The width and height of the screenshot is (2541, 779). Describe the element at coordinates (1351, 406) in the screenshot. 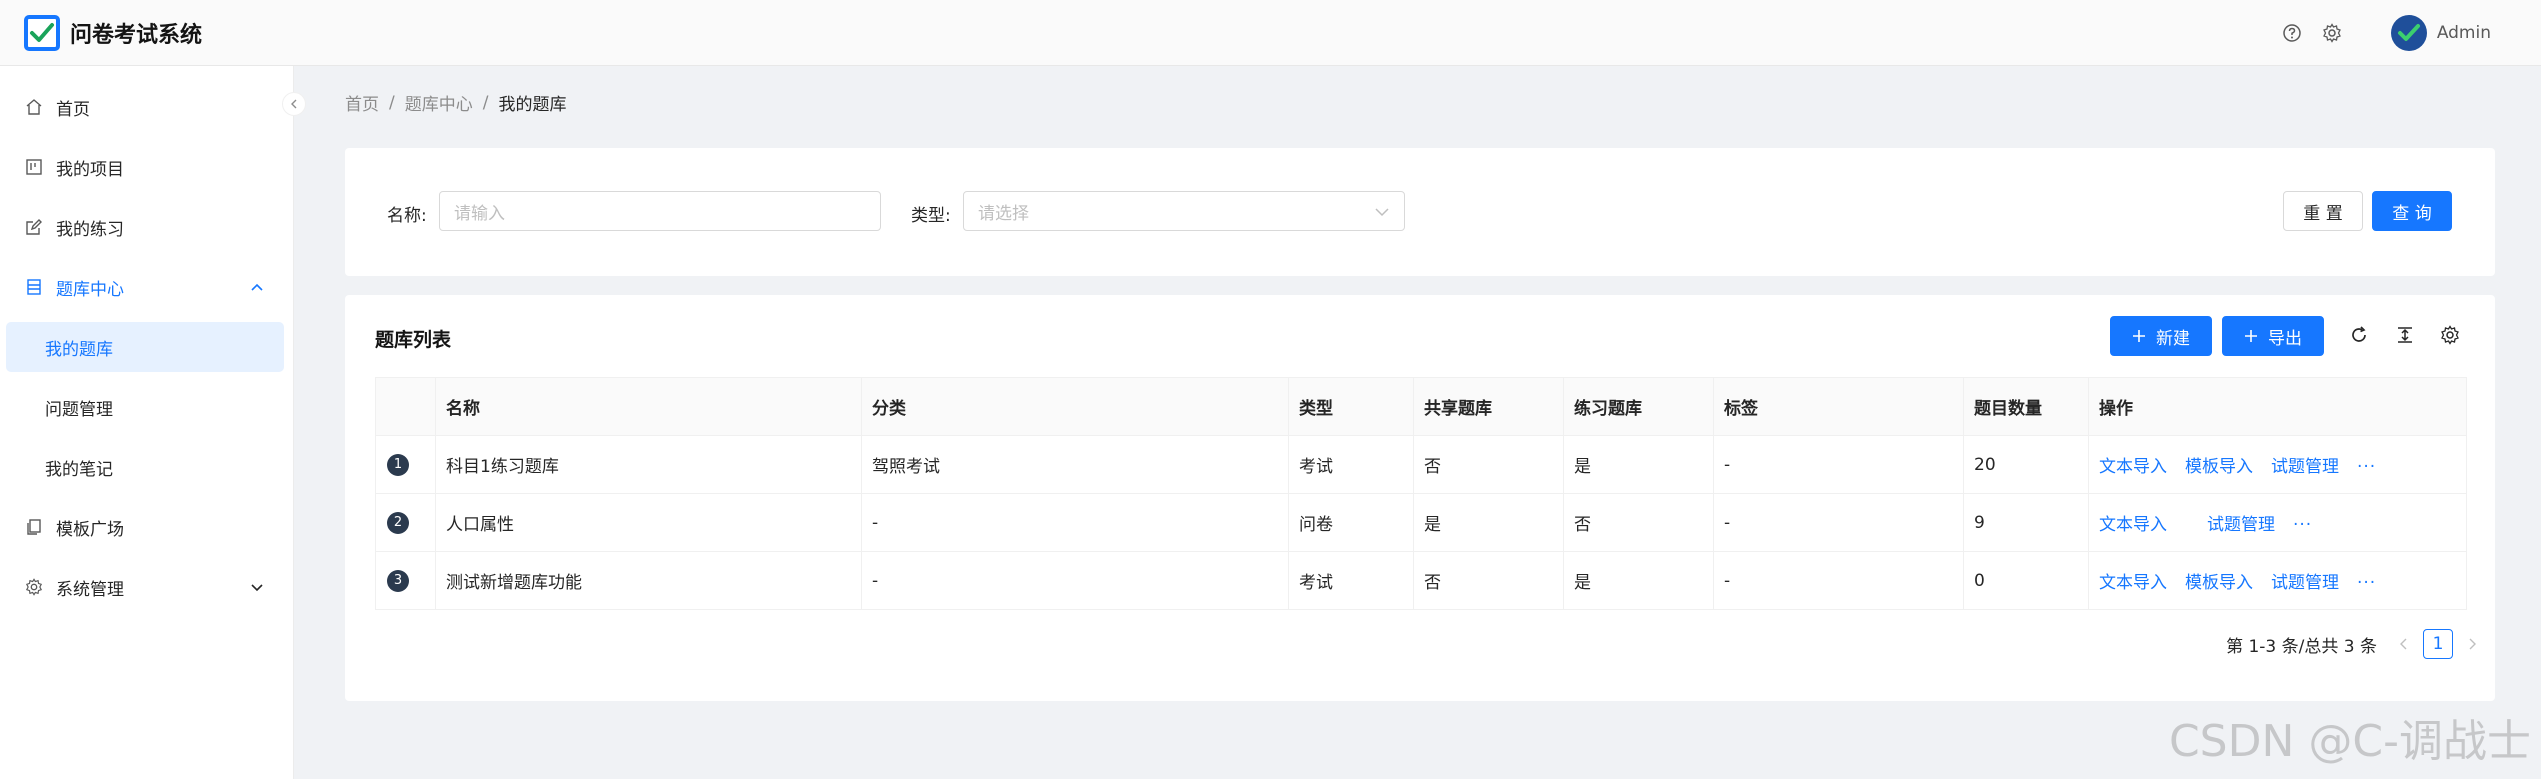

I see `column-header-type: 类型` at that location.